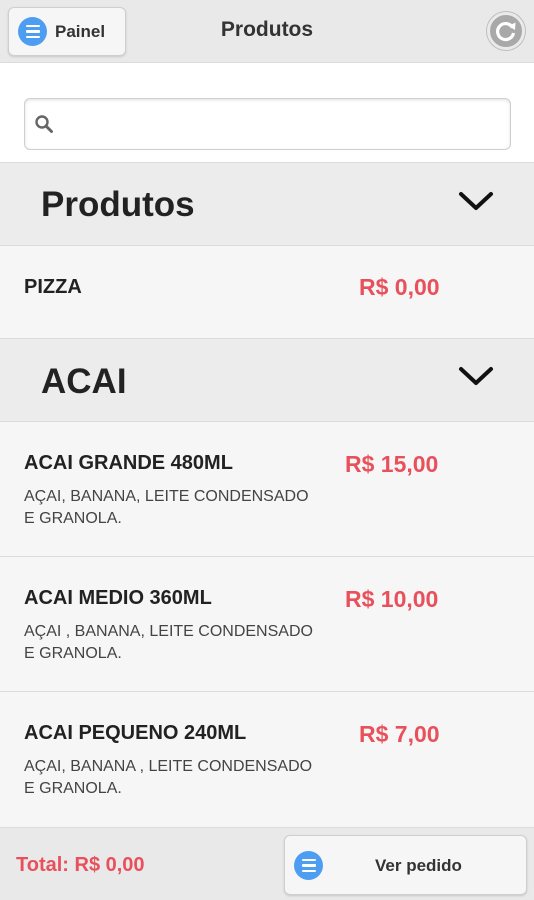  Describe the element at coordinates (118, 204) in the screenshot. I see `category-title: Produtos` at that location.